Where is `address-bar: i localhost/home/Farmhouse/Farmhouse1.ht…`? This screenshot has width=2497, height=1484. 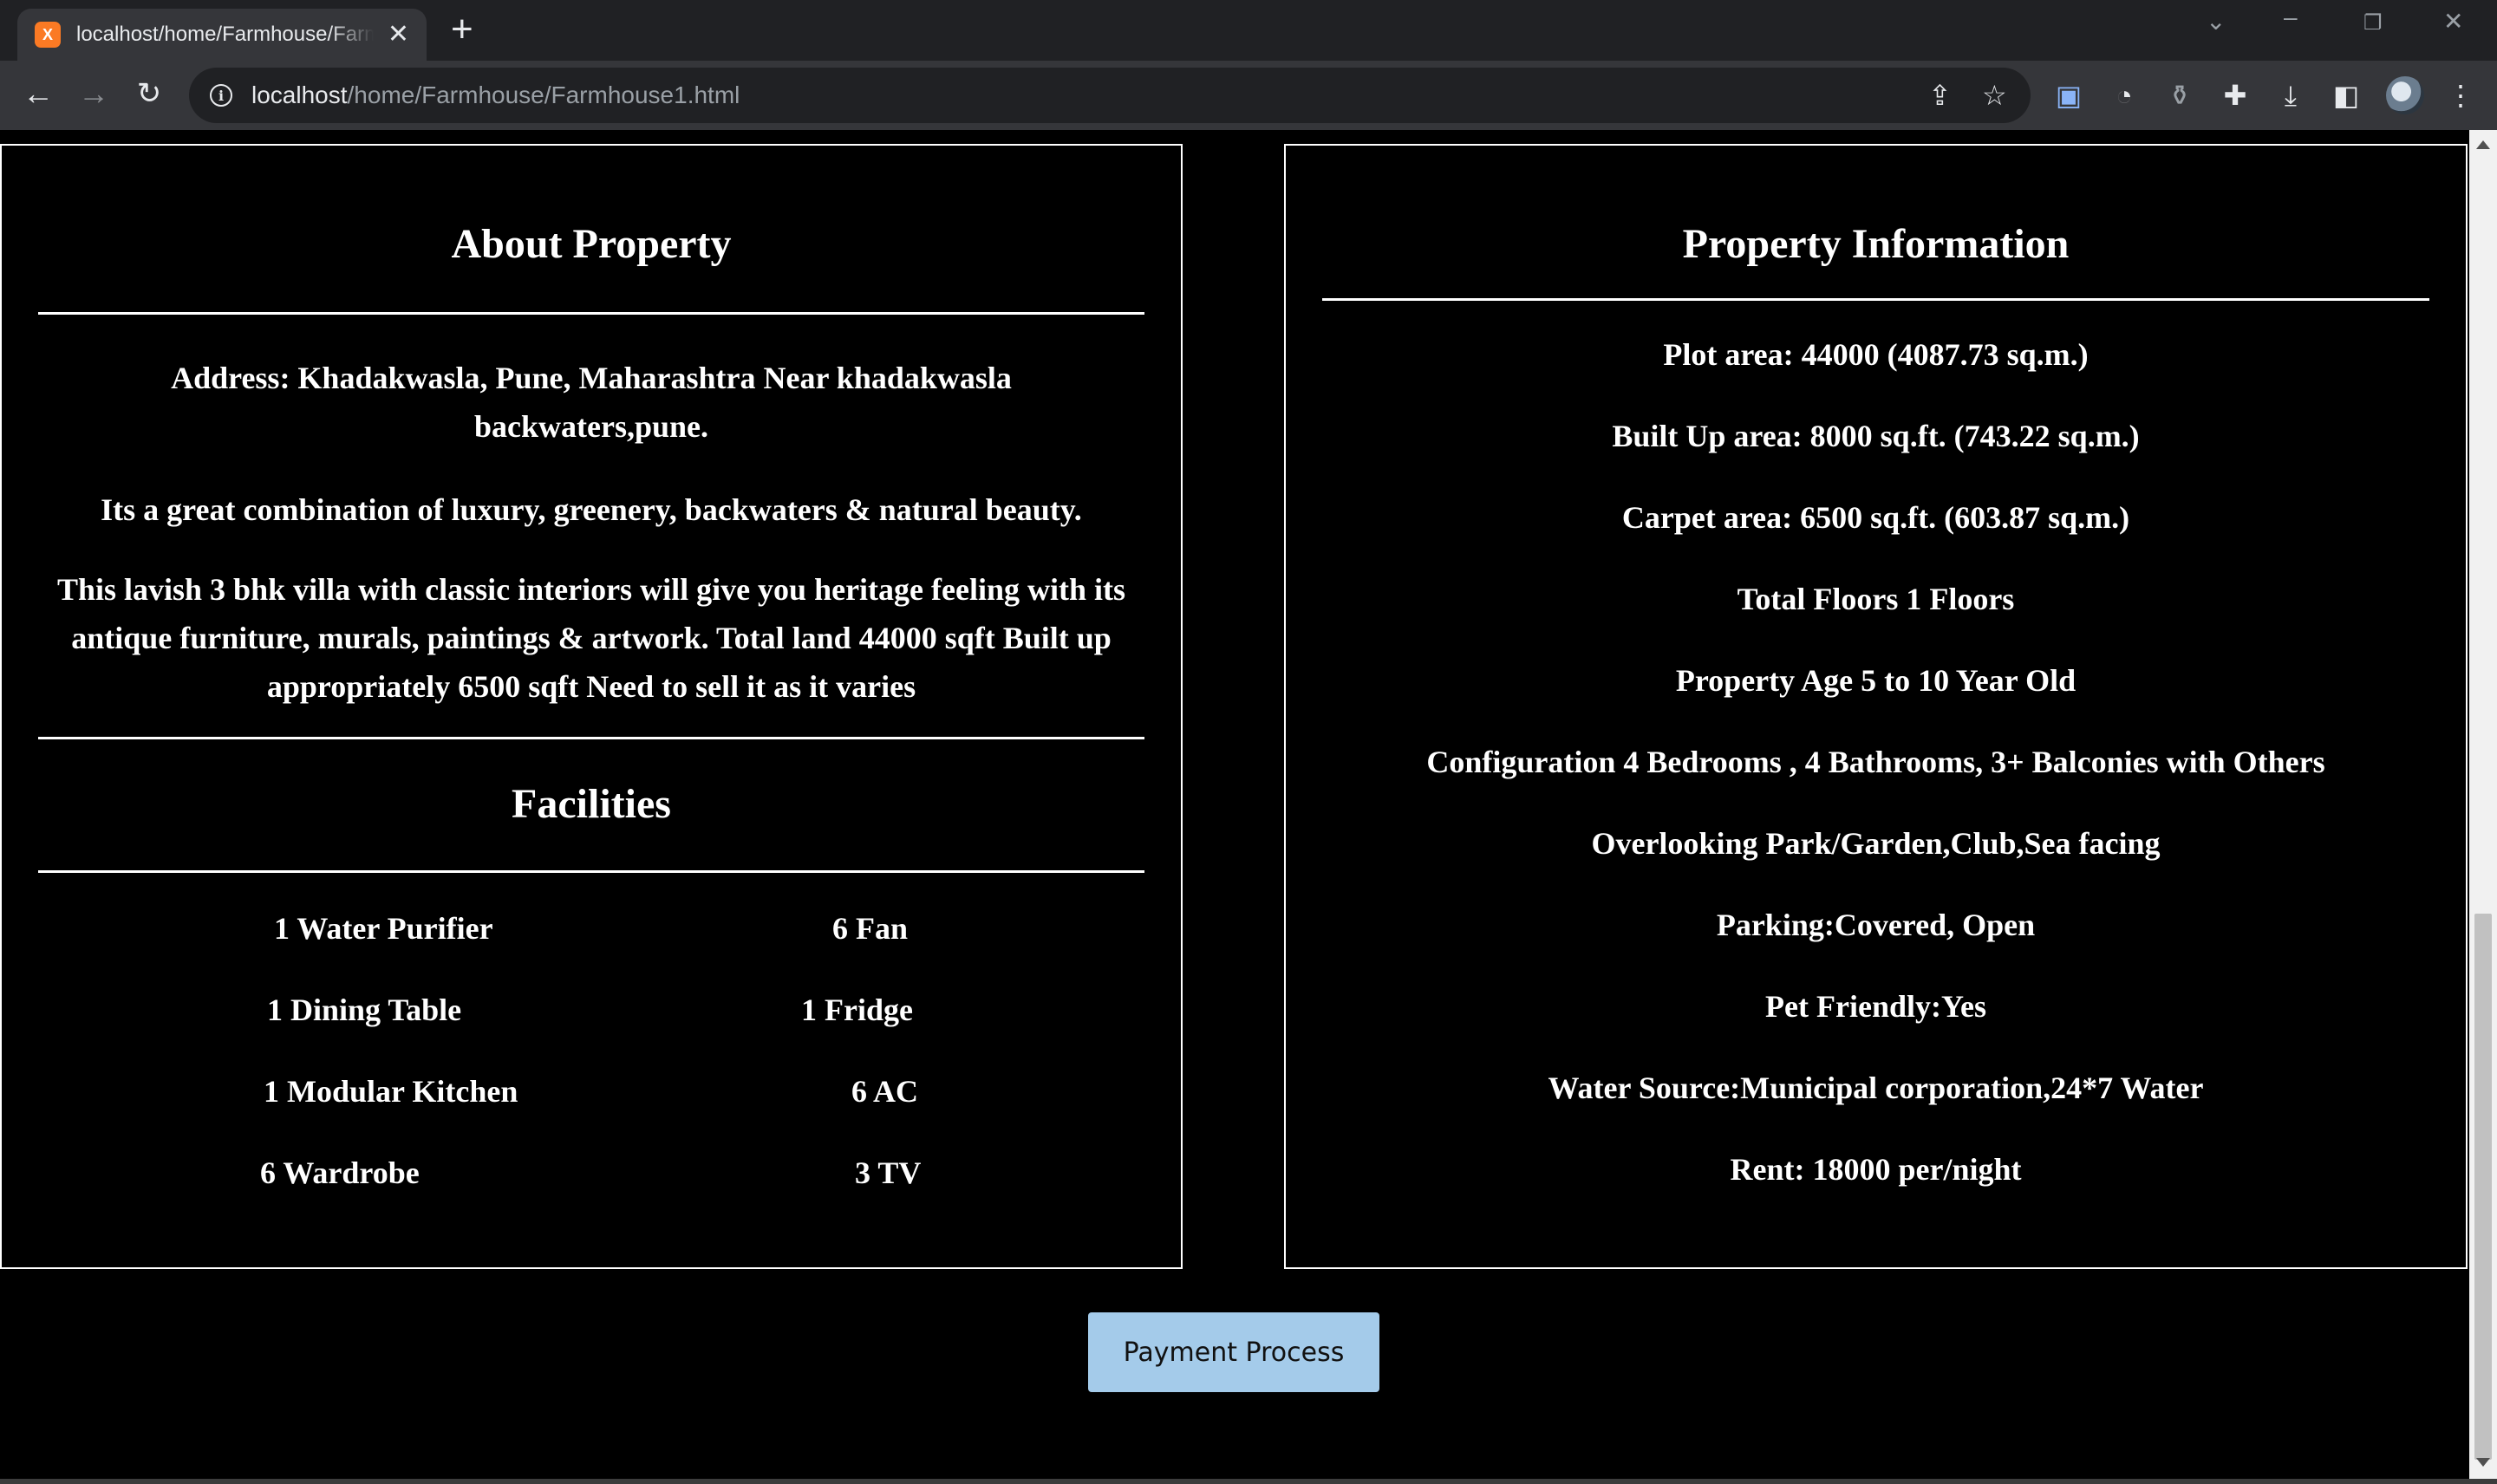
address-bar: i localhost/home/Farmhouse/Farmhouse1.ht… is located at coordinates (1110, 95).